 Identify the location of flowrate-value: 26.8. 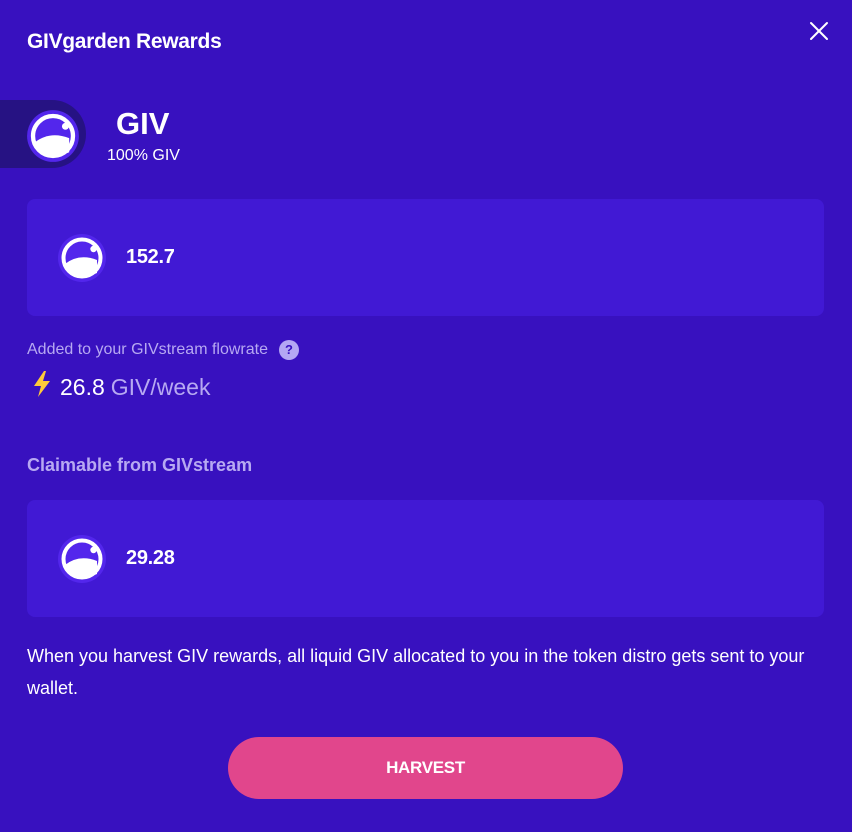
(82, 386).